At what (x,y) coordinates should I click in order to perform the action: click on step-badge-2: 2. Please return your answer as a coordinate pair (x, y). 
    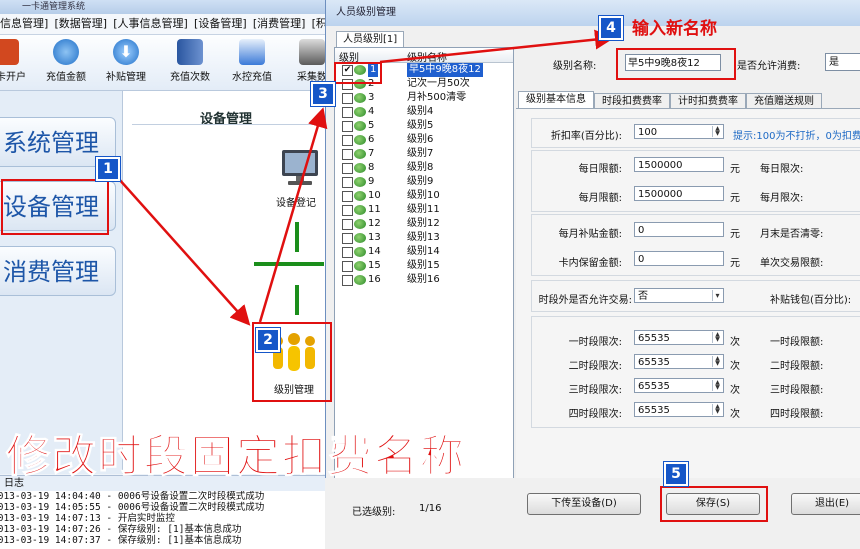
    Looking at the image, I should click on (268, 340).